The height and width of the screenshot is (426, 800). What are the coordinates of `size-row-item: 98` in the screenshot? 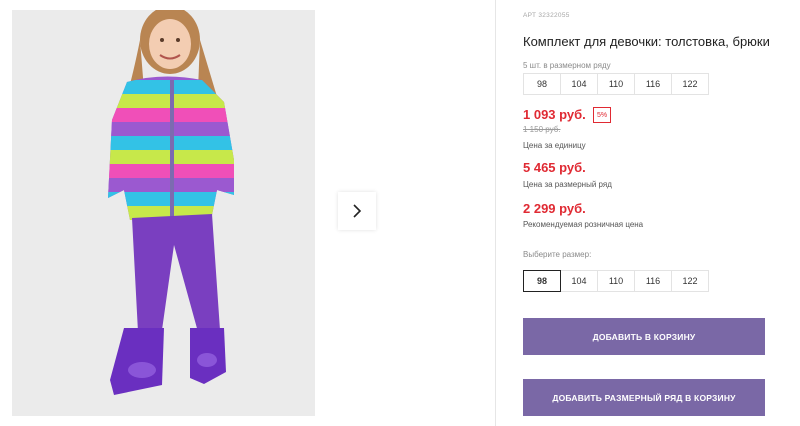 It's located at (542, 84).